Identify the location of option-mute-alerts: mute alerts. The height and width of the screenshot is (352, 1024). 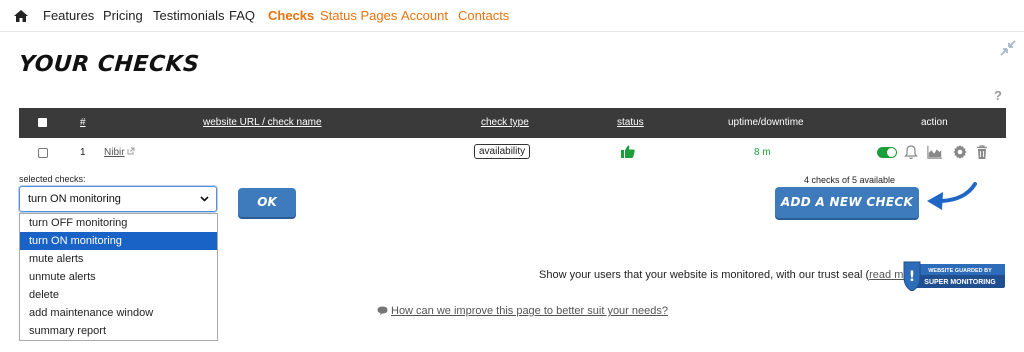
(118, 259).